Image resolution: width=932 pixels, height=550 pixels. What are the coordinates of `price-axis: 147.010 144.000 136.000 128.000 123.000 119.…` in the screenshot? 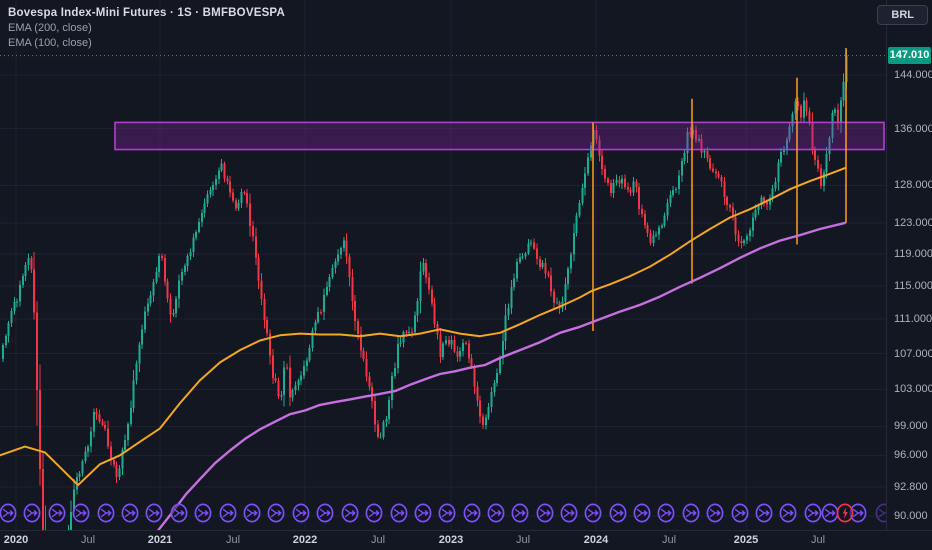 It's located at (909, 265).